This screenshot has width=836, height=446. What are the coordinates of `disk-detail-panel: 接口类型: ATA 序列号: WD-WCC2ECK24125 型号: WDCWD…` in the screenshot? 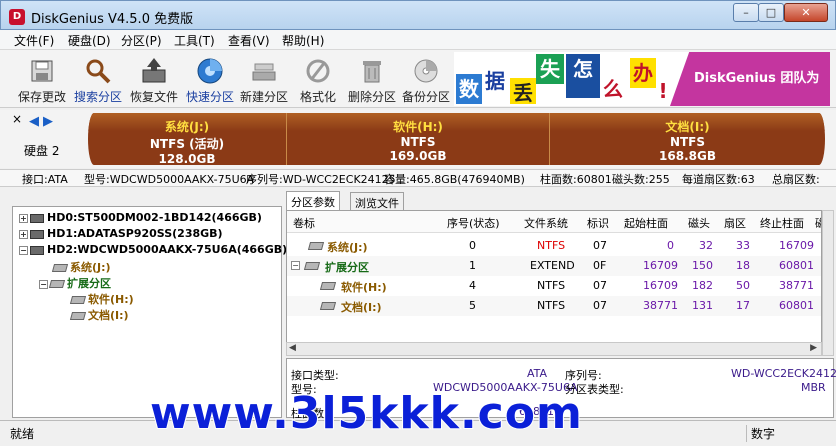 It's located at (561, 389).